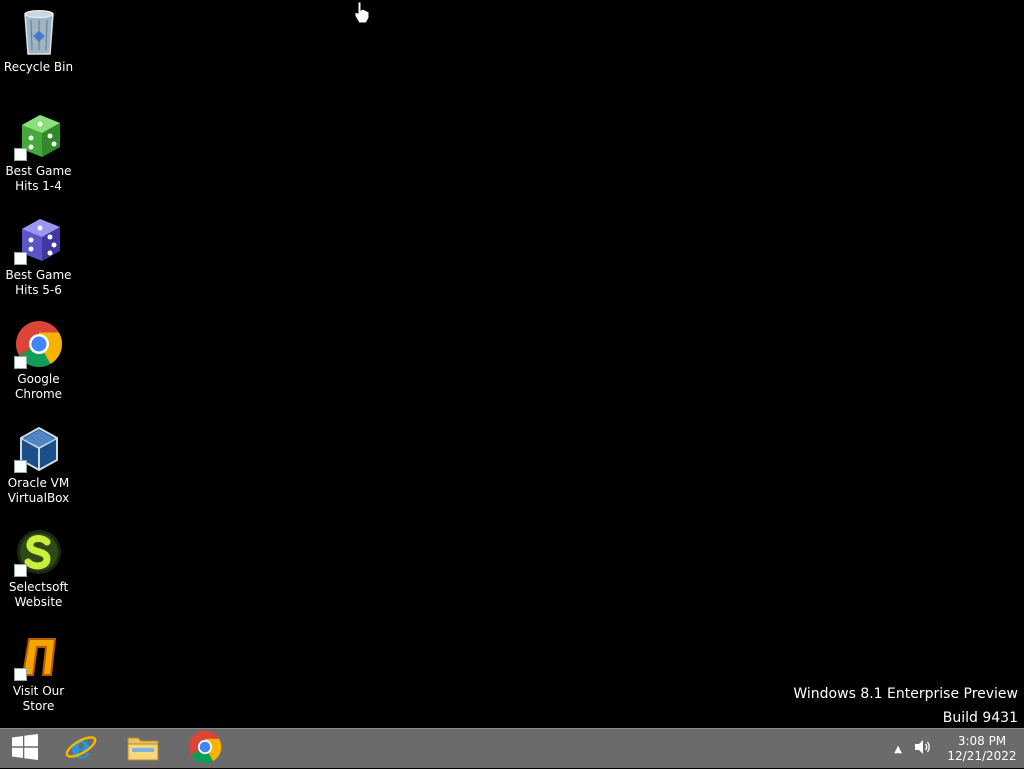 The height and width of the screenshot is (769, 1024). Describe the element at coordinates (39, 656) in the screenshot. I see `store-icon` at that location.